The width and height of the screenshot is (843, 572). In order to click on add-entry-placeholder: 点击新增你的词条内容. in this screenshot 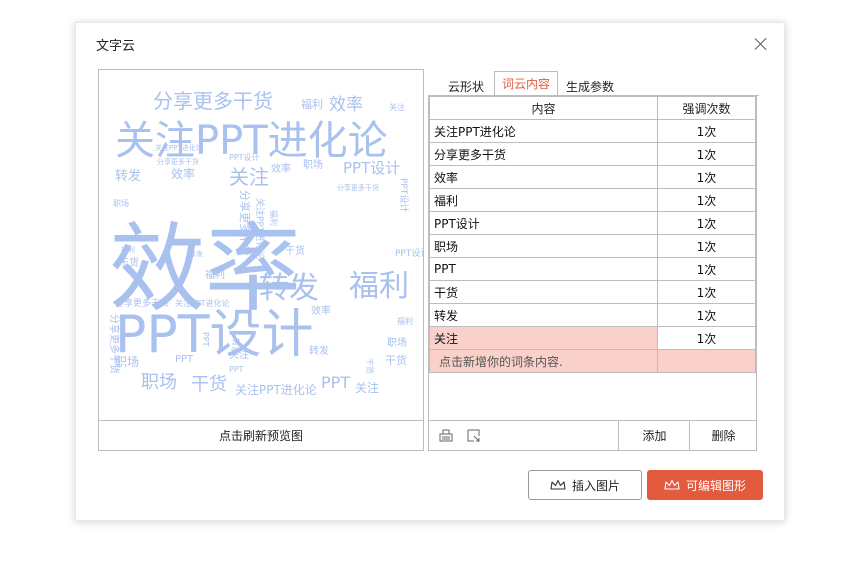, I will do `click(543, 361)`.